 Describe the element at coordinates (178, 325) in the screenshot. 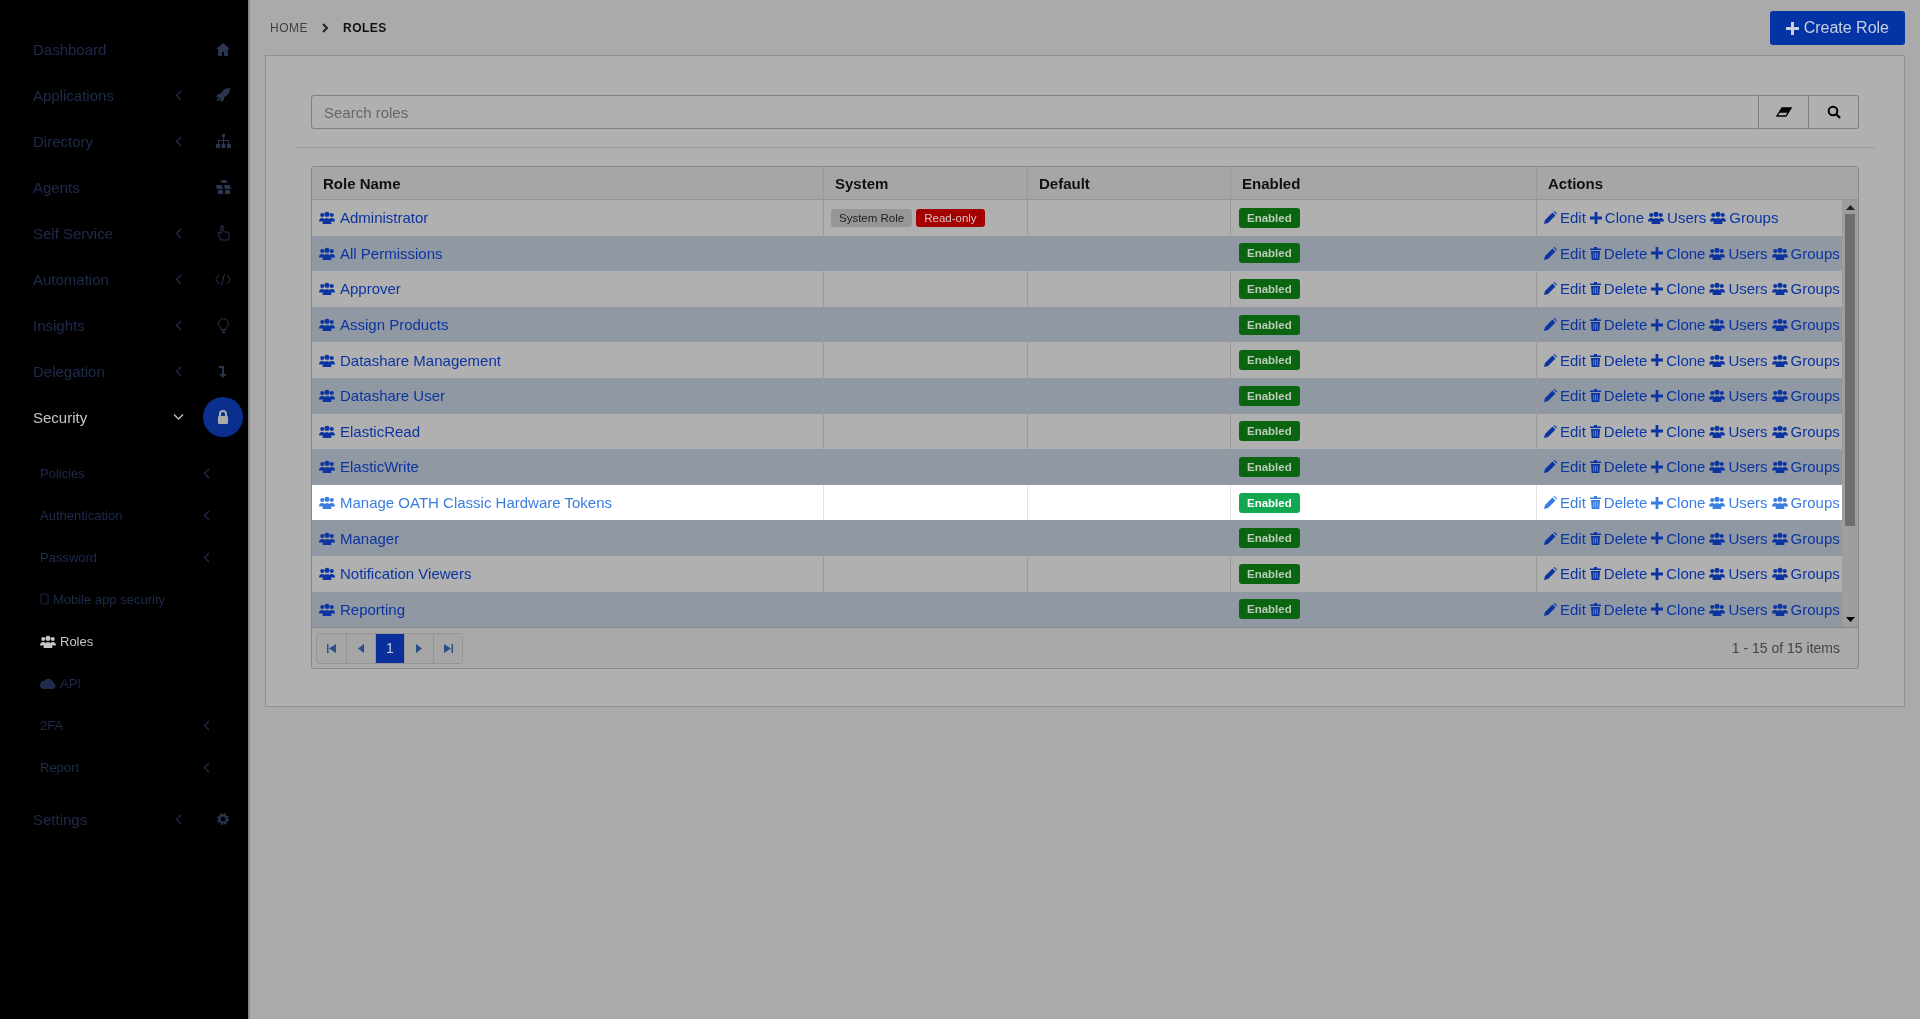

I see `chevron-left-icon` at that location.